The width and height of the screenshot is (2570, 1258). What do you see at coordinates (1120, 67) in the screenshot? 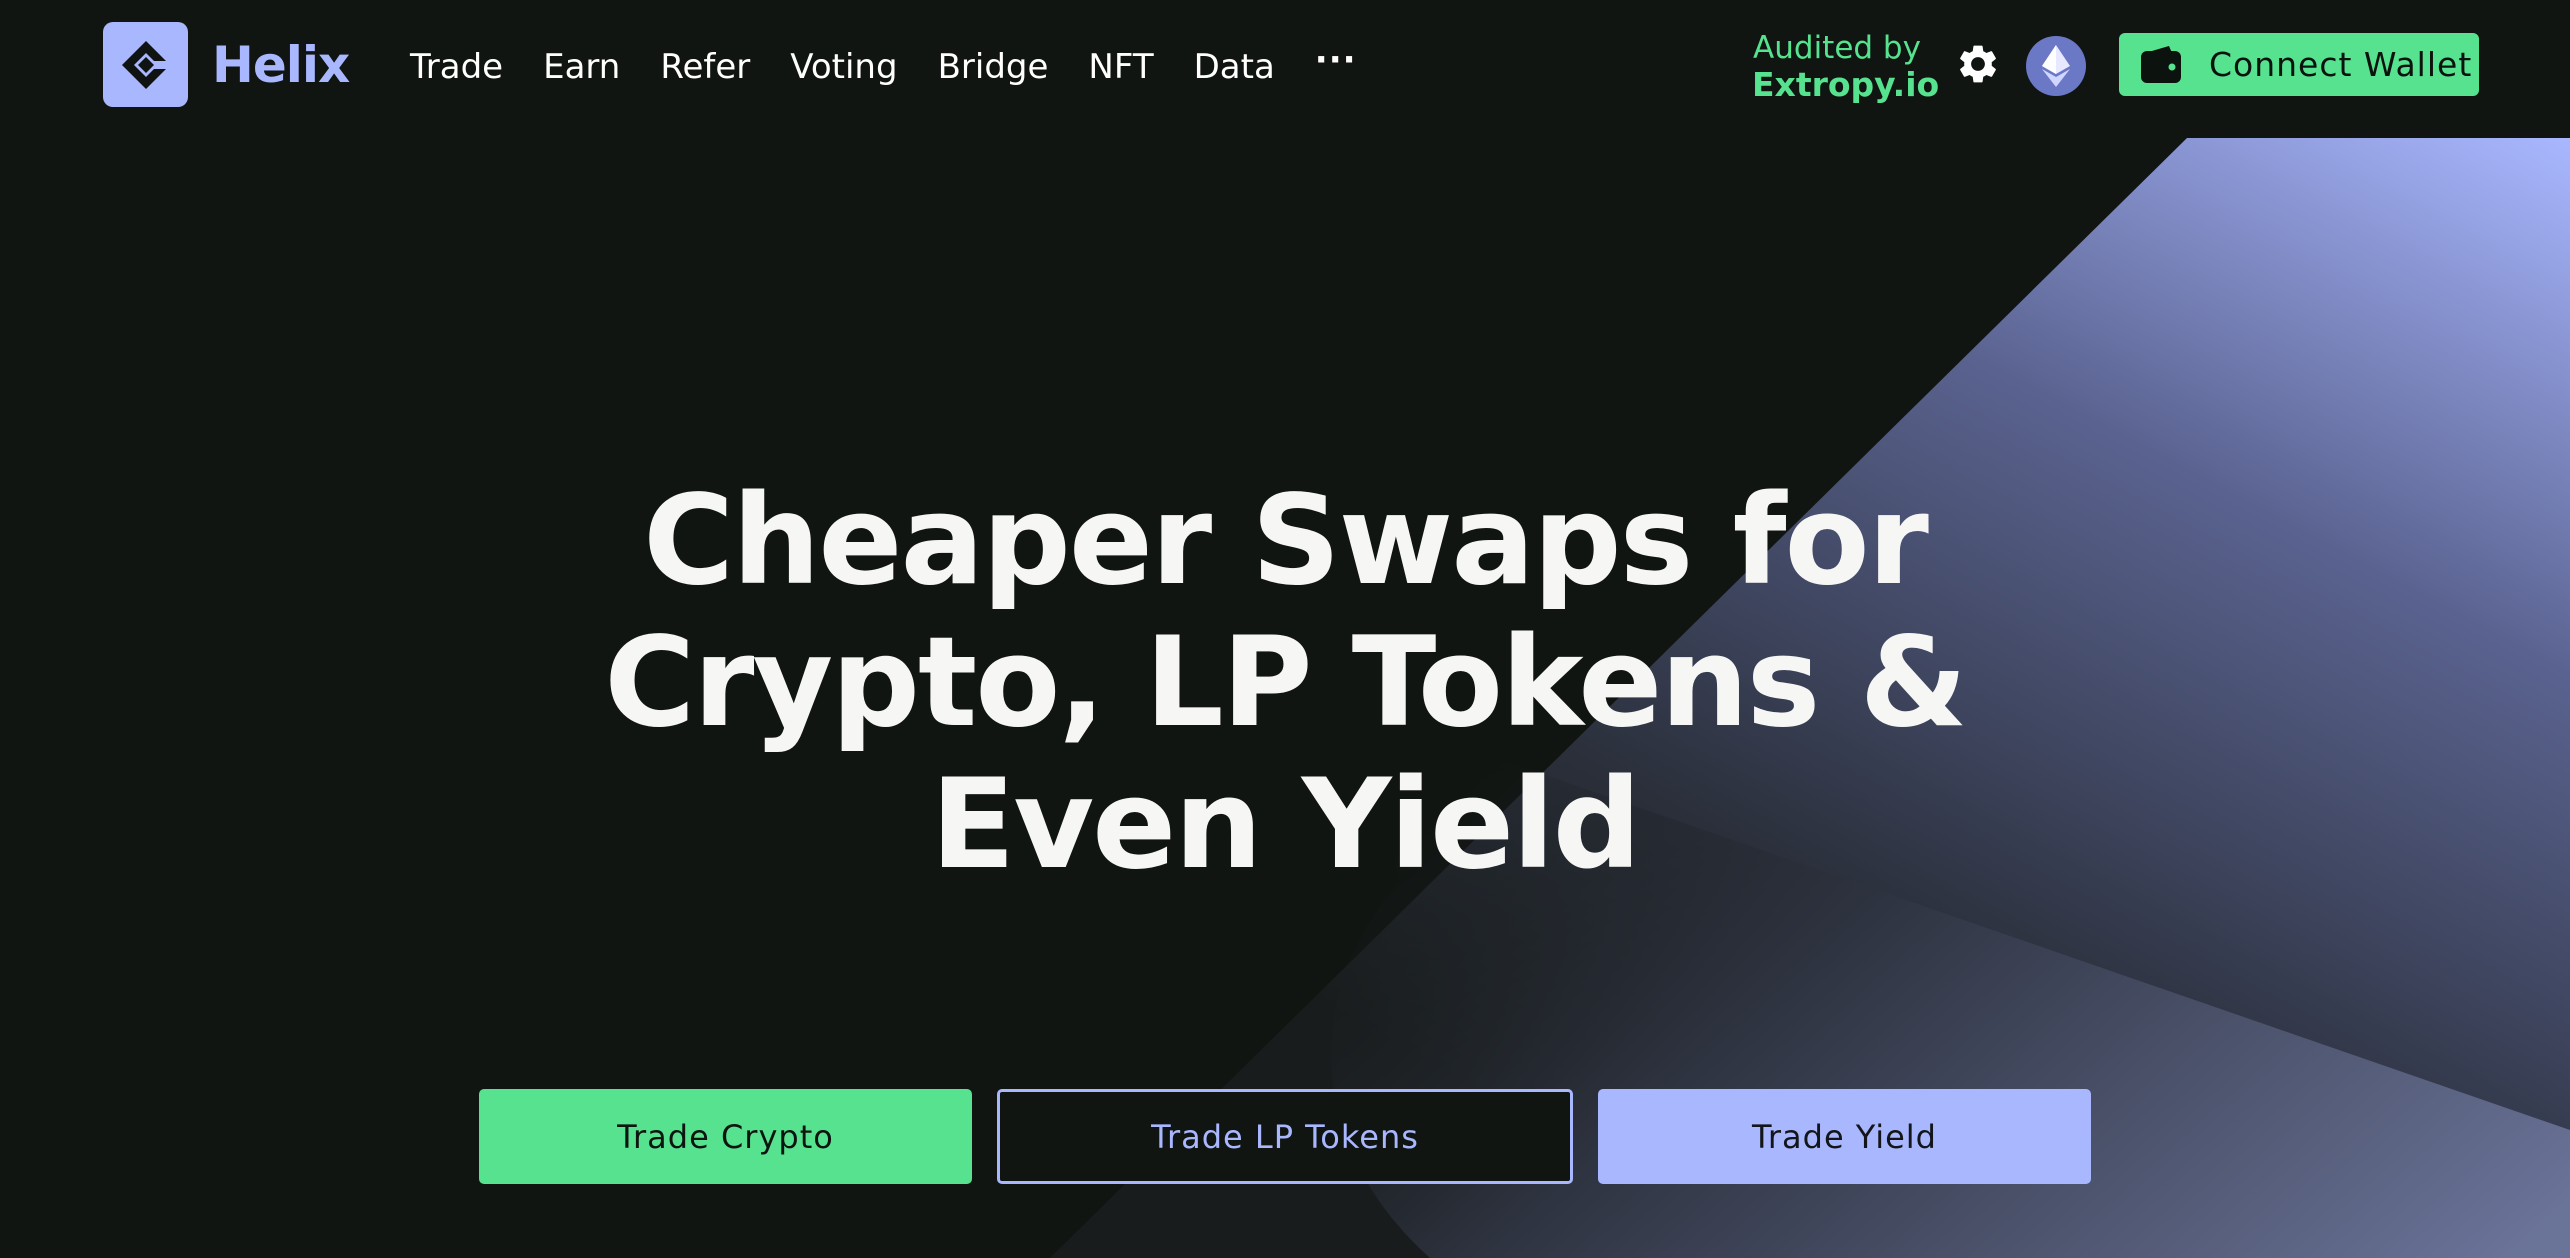
I see `nav-item-nft: NFT` at bounding box center [1120, 67].